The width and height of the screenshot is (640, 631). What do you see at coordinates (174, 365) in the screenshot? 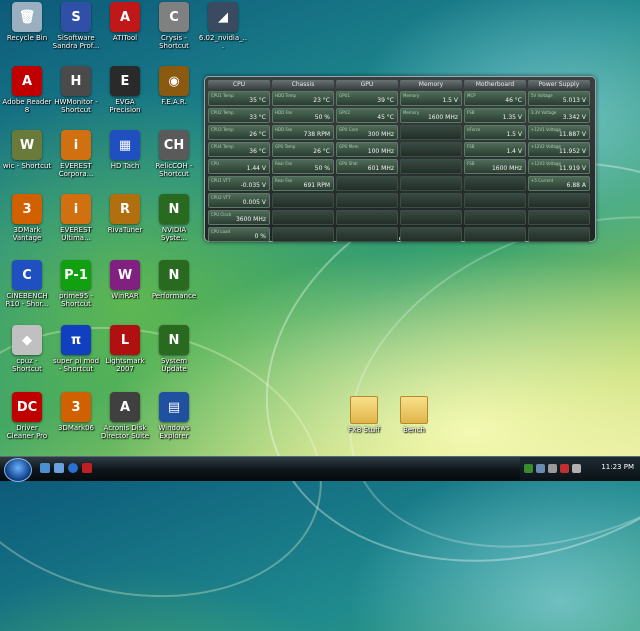
I see `desktop-icon-label: System Update` at bounding box center [174, 365].